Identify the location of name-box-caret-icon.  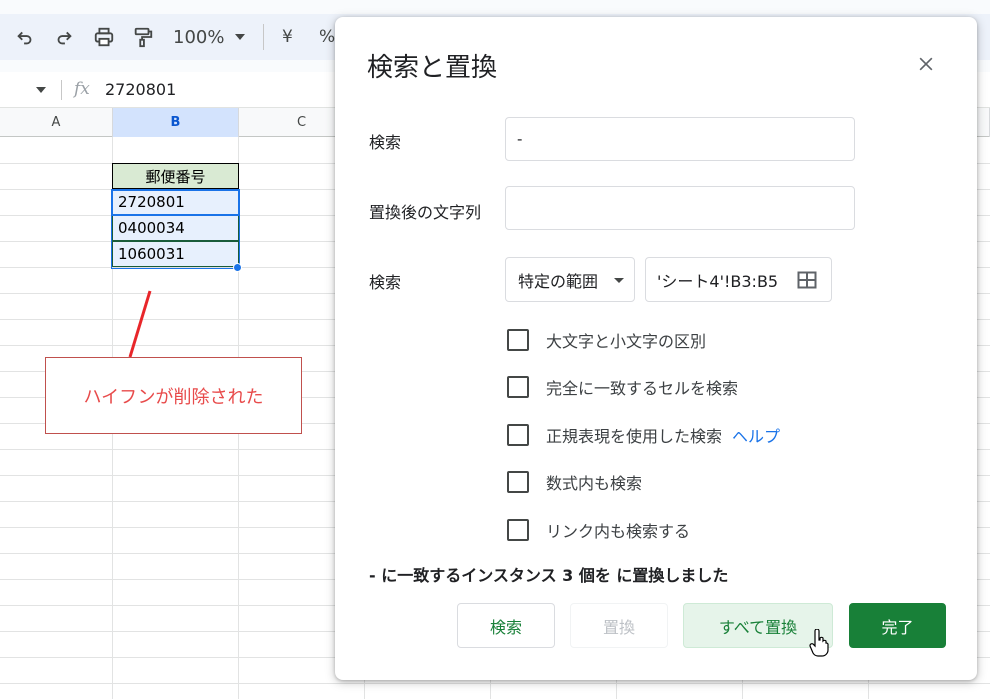
(41, 90).